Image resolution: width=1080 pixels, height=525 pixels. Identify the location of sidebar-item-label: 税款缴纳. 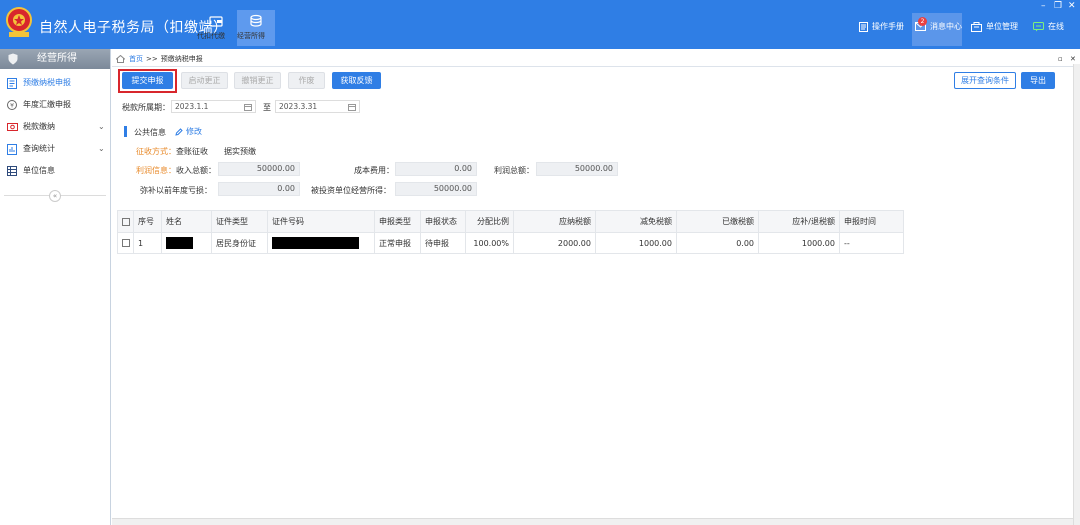
(39, 126).